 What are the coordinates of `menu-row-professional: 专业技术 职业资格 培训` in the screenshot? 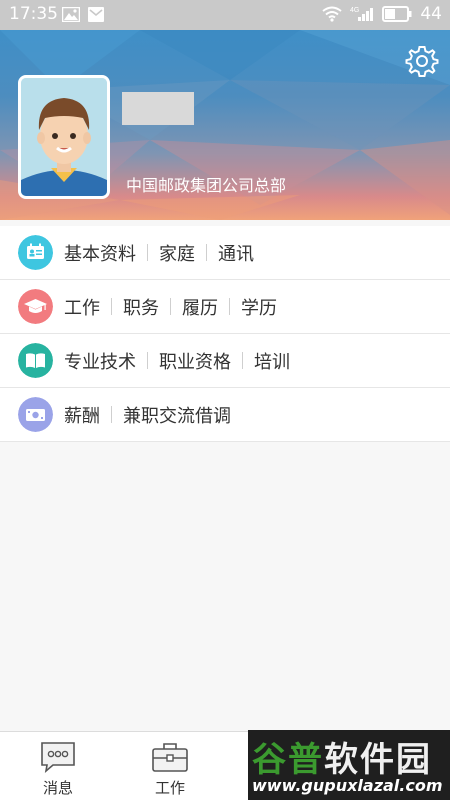 It's located at (225, 361).